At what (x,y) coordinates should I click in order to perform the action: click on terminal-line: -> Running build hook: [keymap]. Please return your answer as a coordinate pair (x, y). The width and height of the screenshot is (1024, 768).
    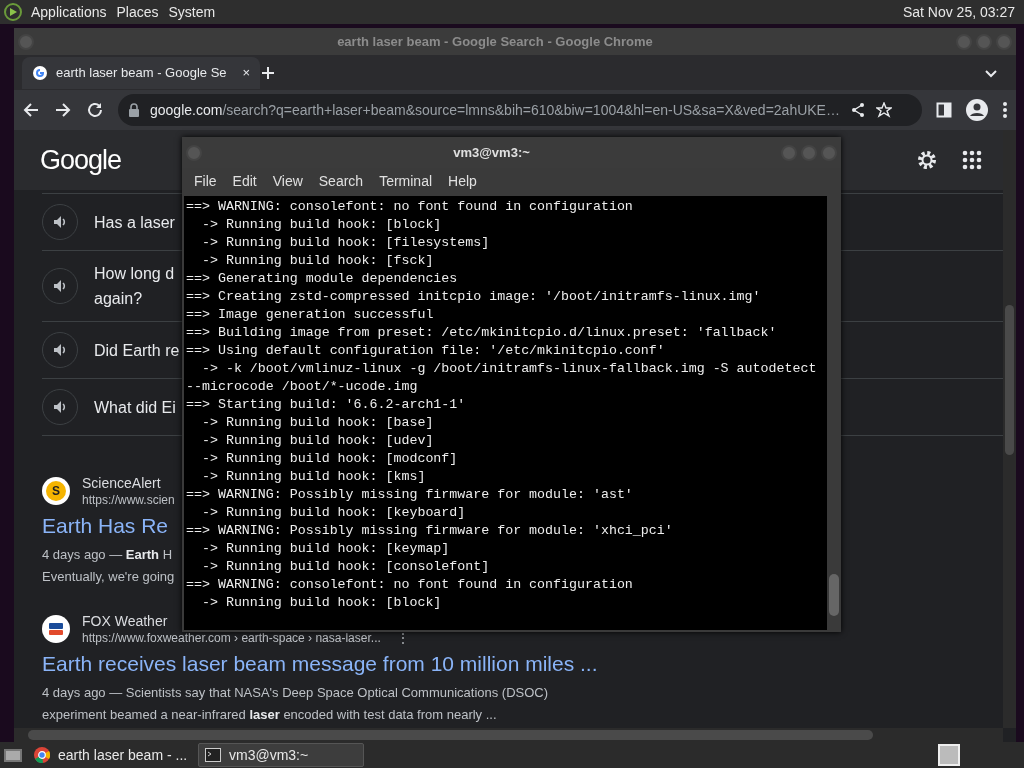
    Looking at the image, I should click on (325, 549).